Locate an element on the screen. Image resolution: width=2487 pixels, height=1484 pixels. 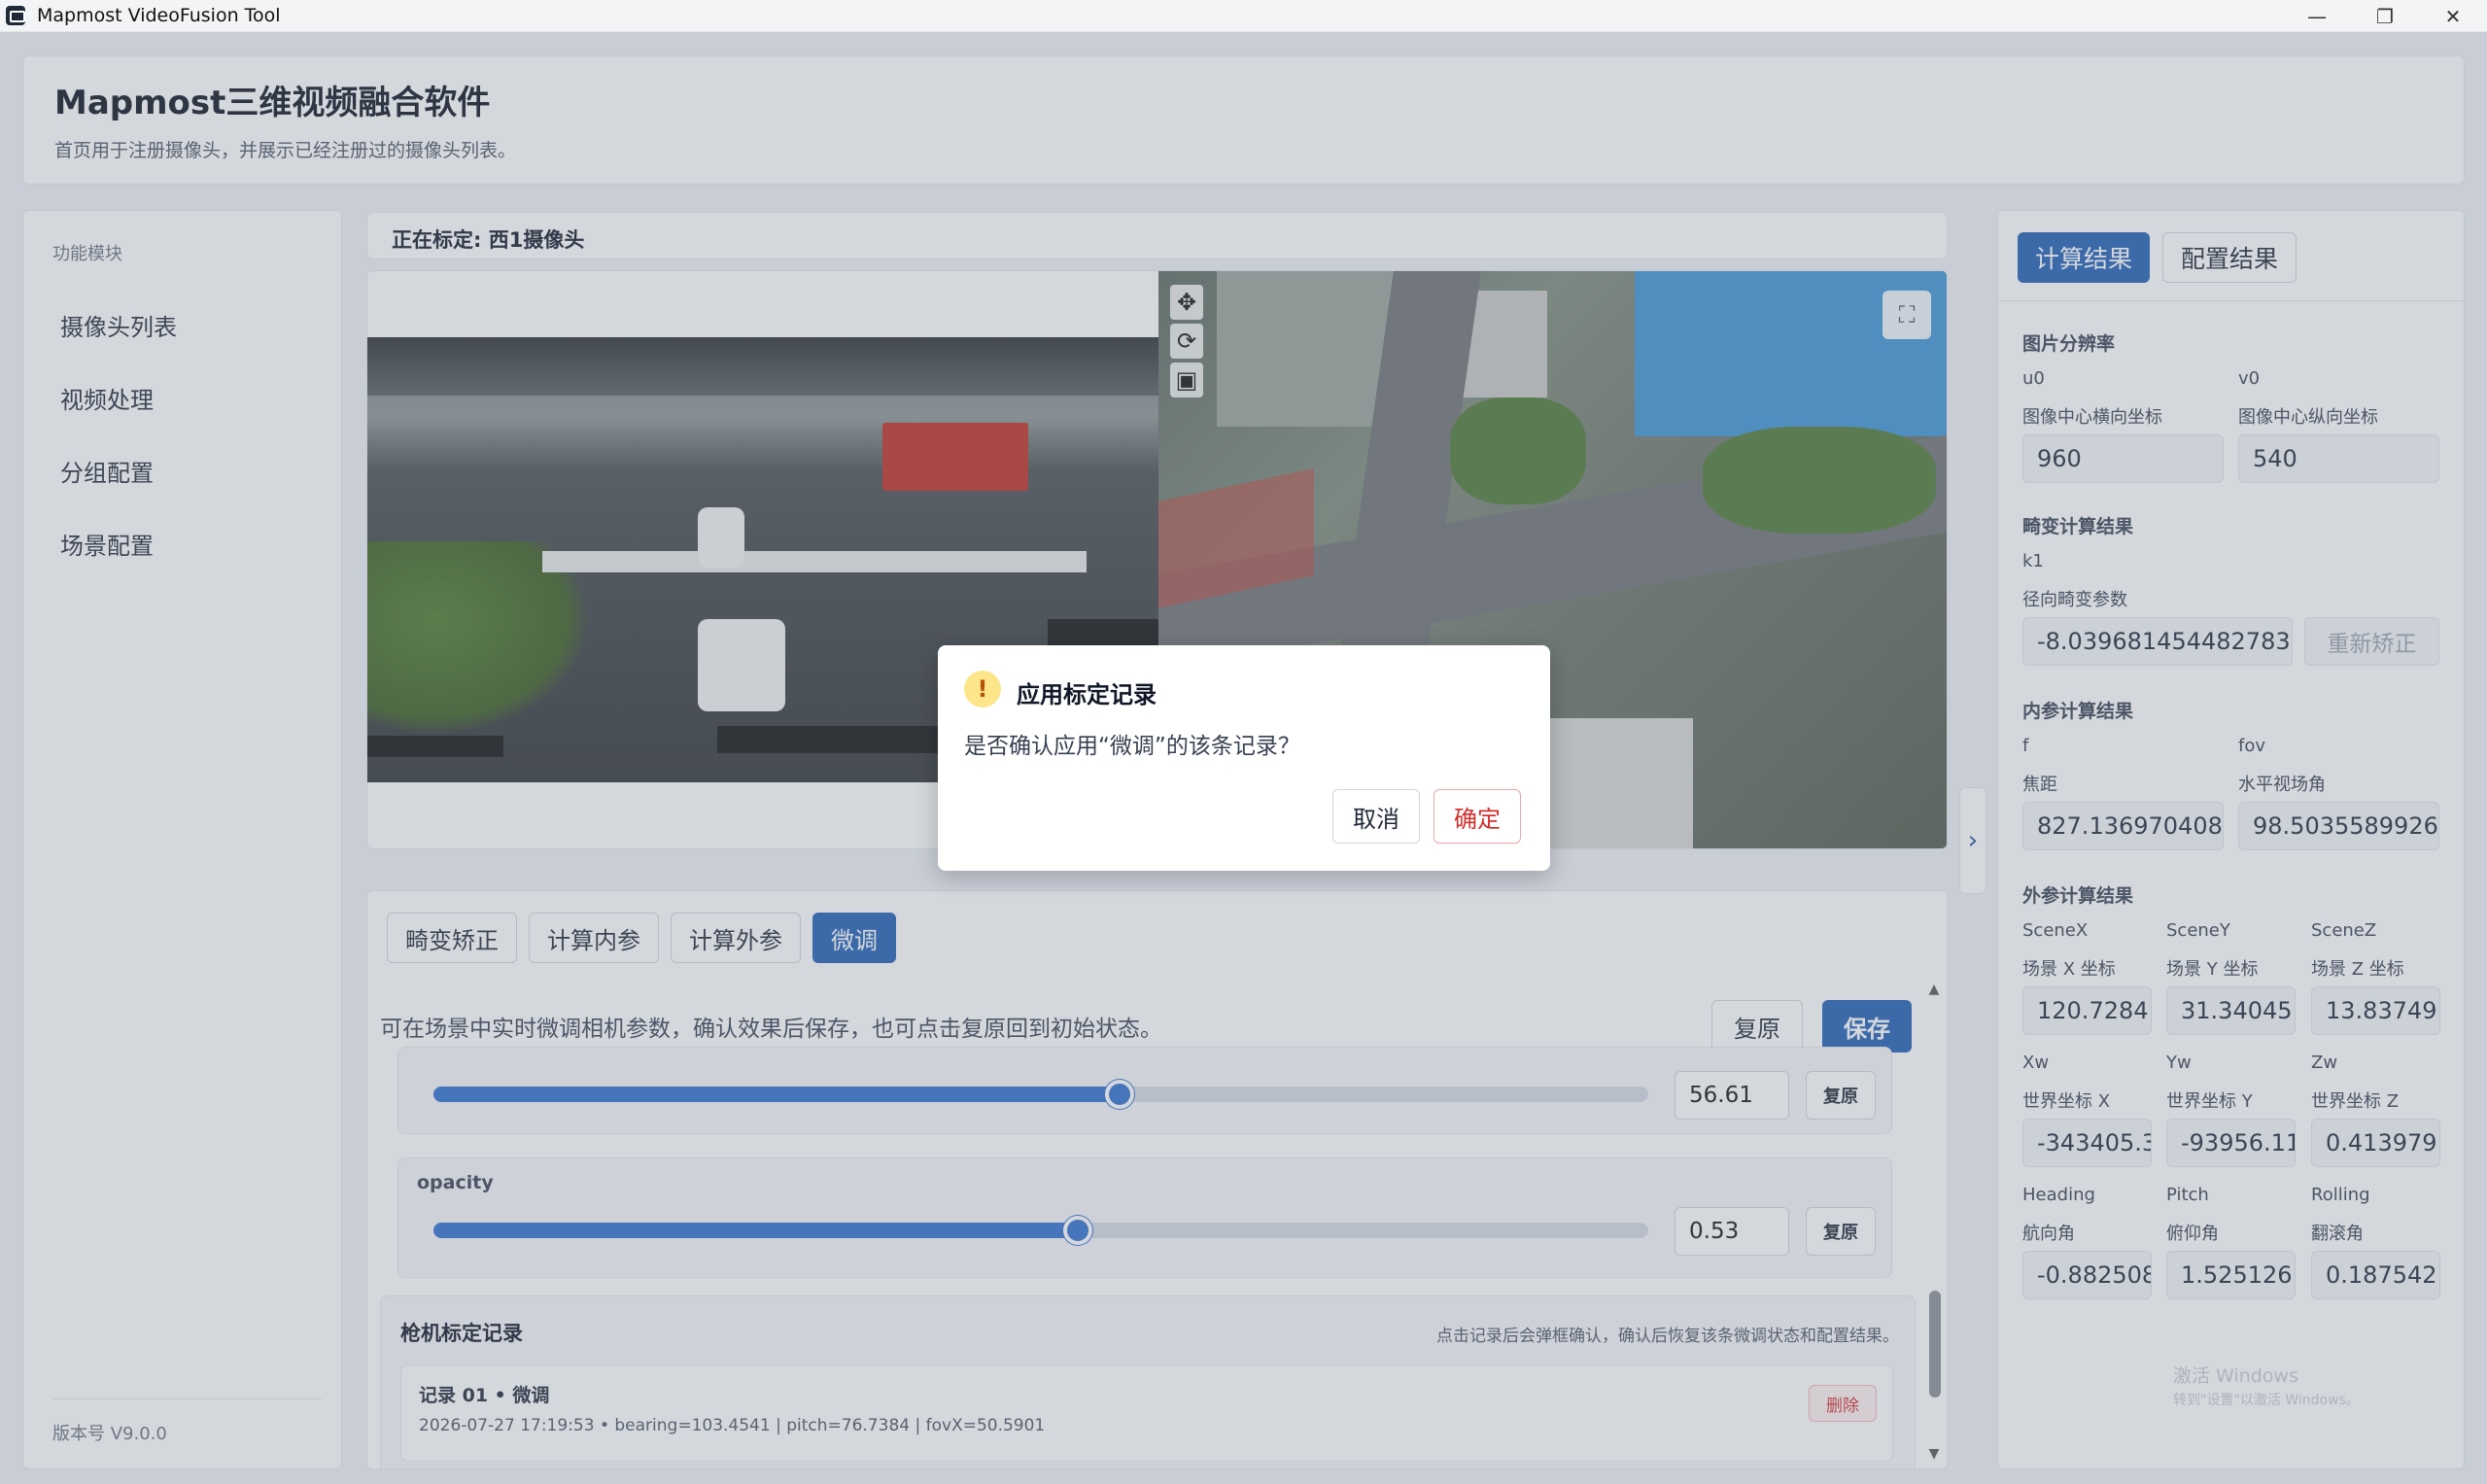
confirm-button: 确定 is located at coordinates (1477, 816).